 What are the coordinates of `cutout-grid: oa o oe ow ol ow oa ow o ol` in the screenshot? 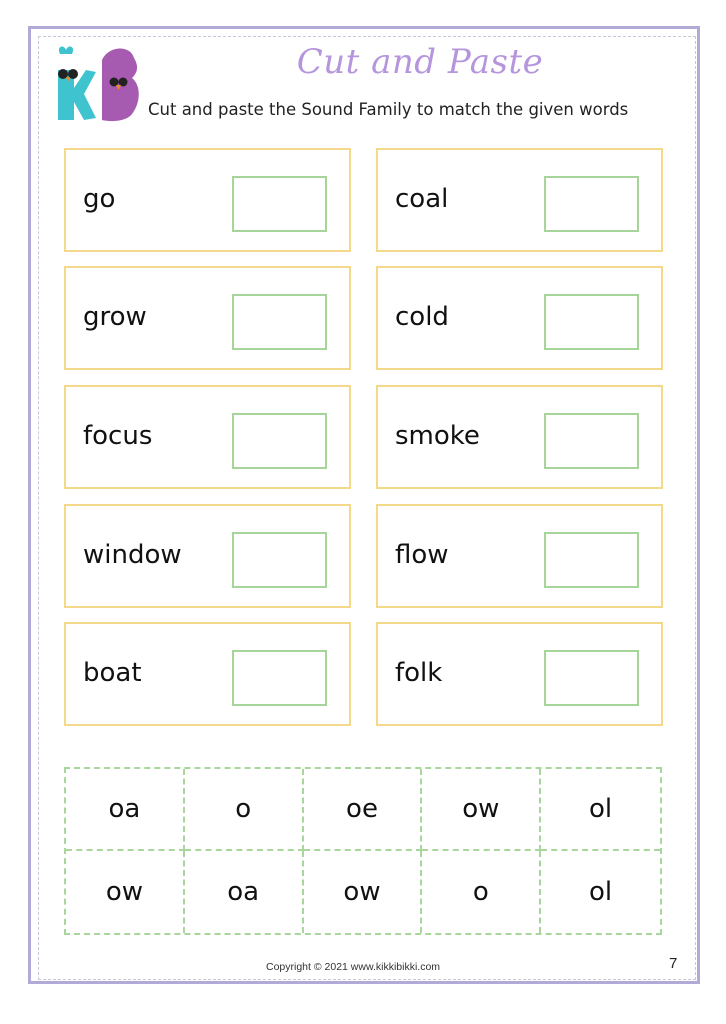 It's located at (363, 851).